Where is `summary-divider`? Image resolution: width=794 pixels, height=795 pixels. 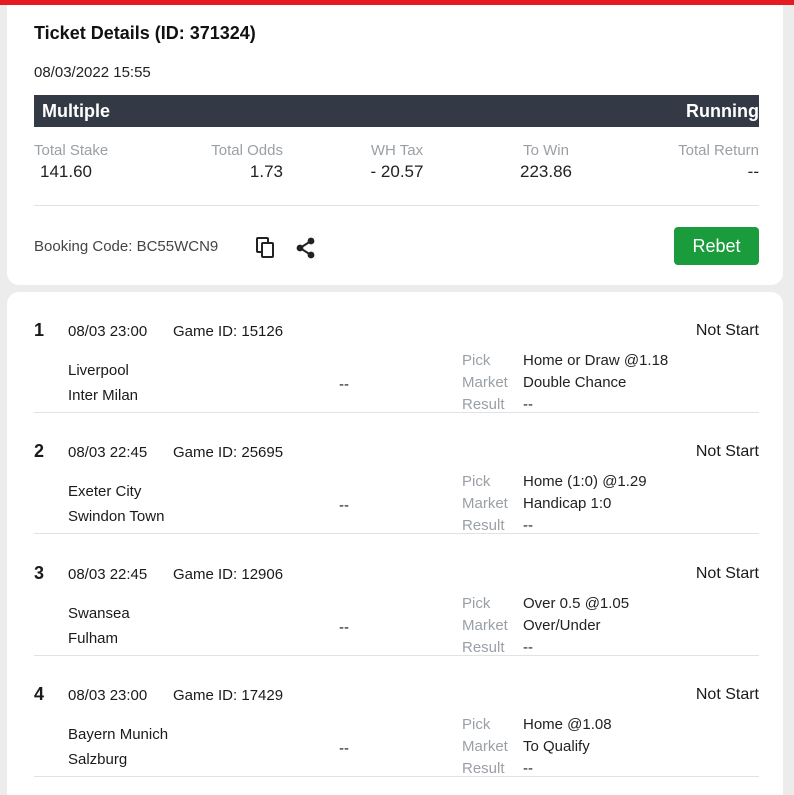
summary-divider is located at coordinates (396, 205).